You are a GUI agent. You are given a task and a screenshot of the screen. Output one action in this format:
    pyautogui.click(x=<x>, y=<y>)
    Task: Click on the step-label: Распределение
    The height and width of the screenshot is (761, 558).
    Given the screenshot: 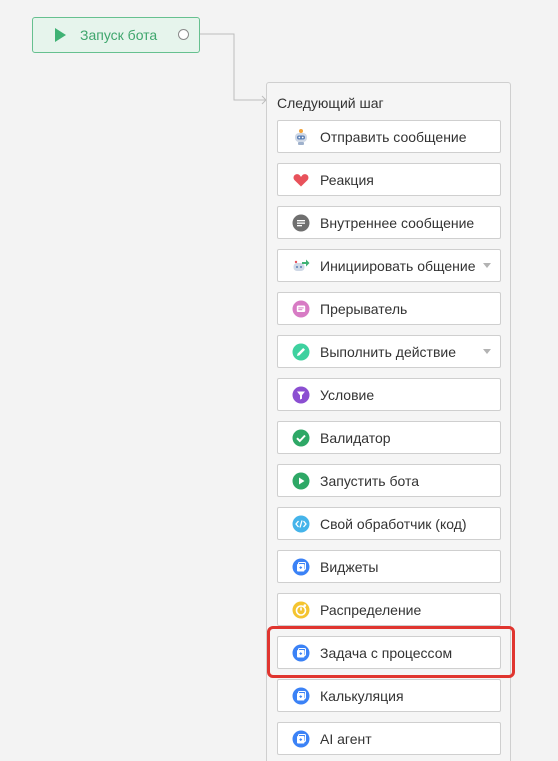 What is the action you would take?
    pyautogui.click(x=371, y=609)
    